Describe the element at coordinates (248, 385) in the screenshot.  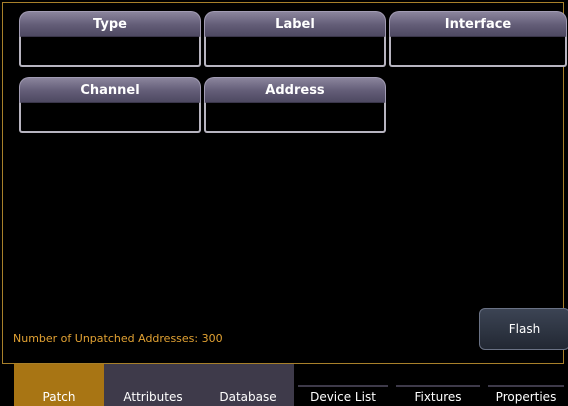
I see `tab-database: Database` at that location.